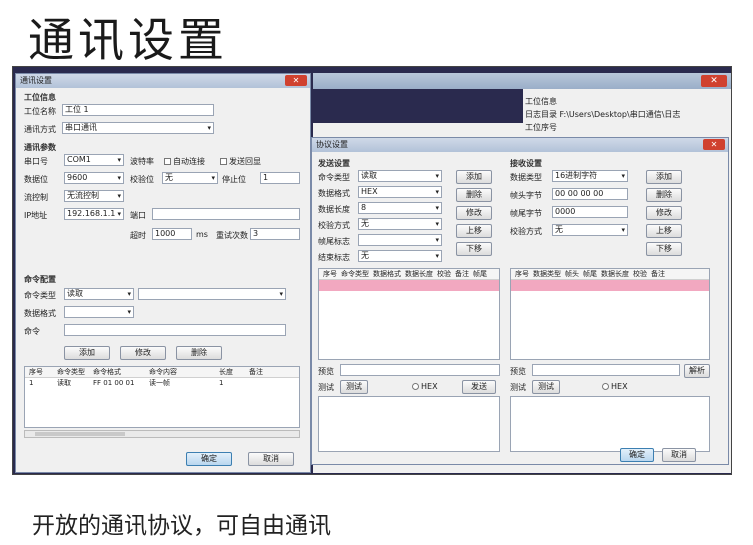  I want to click on protocol-cancel-button: 取消, so click(679, 455).